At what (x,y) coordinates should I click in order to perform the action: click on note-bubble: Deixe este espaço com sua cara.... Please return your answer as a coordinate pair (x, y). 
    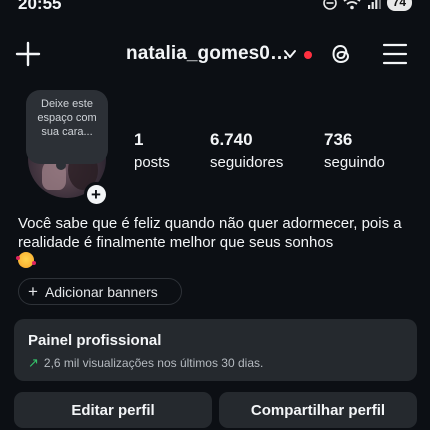
    Looking at the image, I should click on (67, 130).